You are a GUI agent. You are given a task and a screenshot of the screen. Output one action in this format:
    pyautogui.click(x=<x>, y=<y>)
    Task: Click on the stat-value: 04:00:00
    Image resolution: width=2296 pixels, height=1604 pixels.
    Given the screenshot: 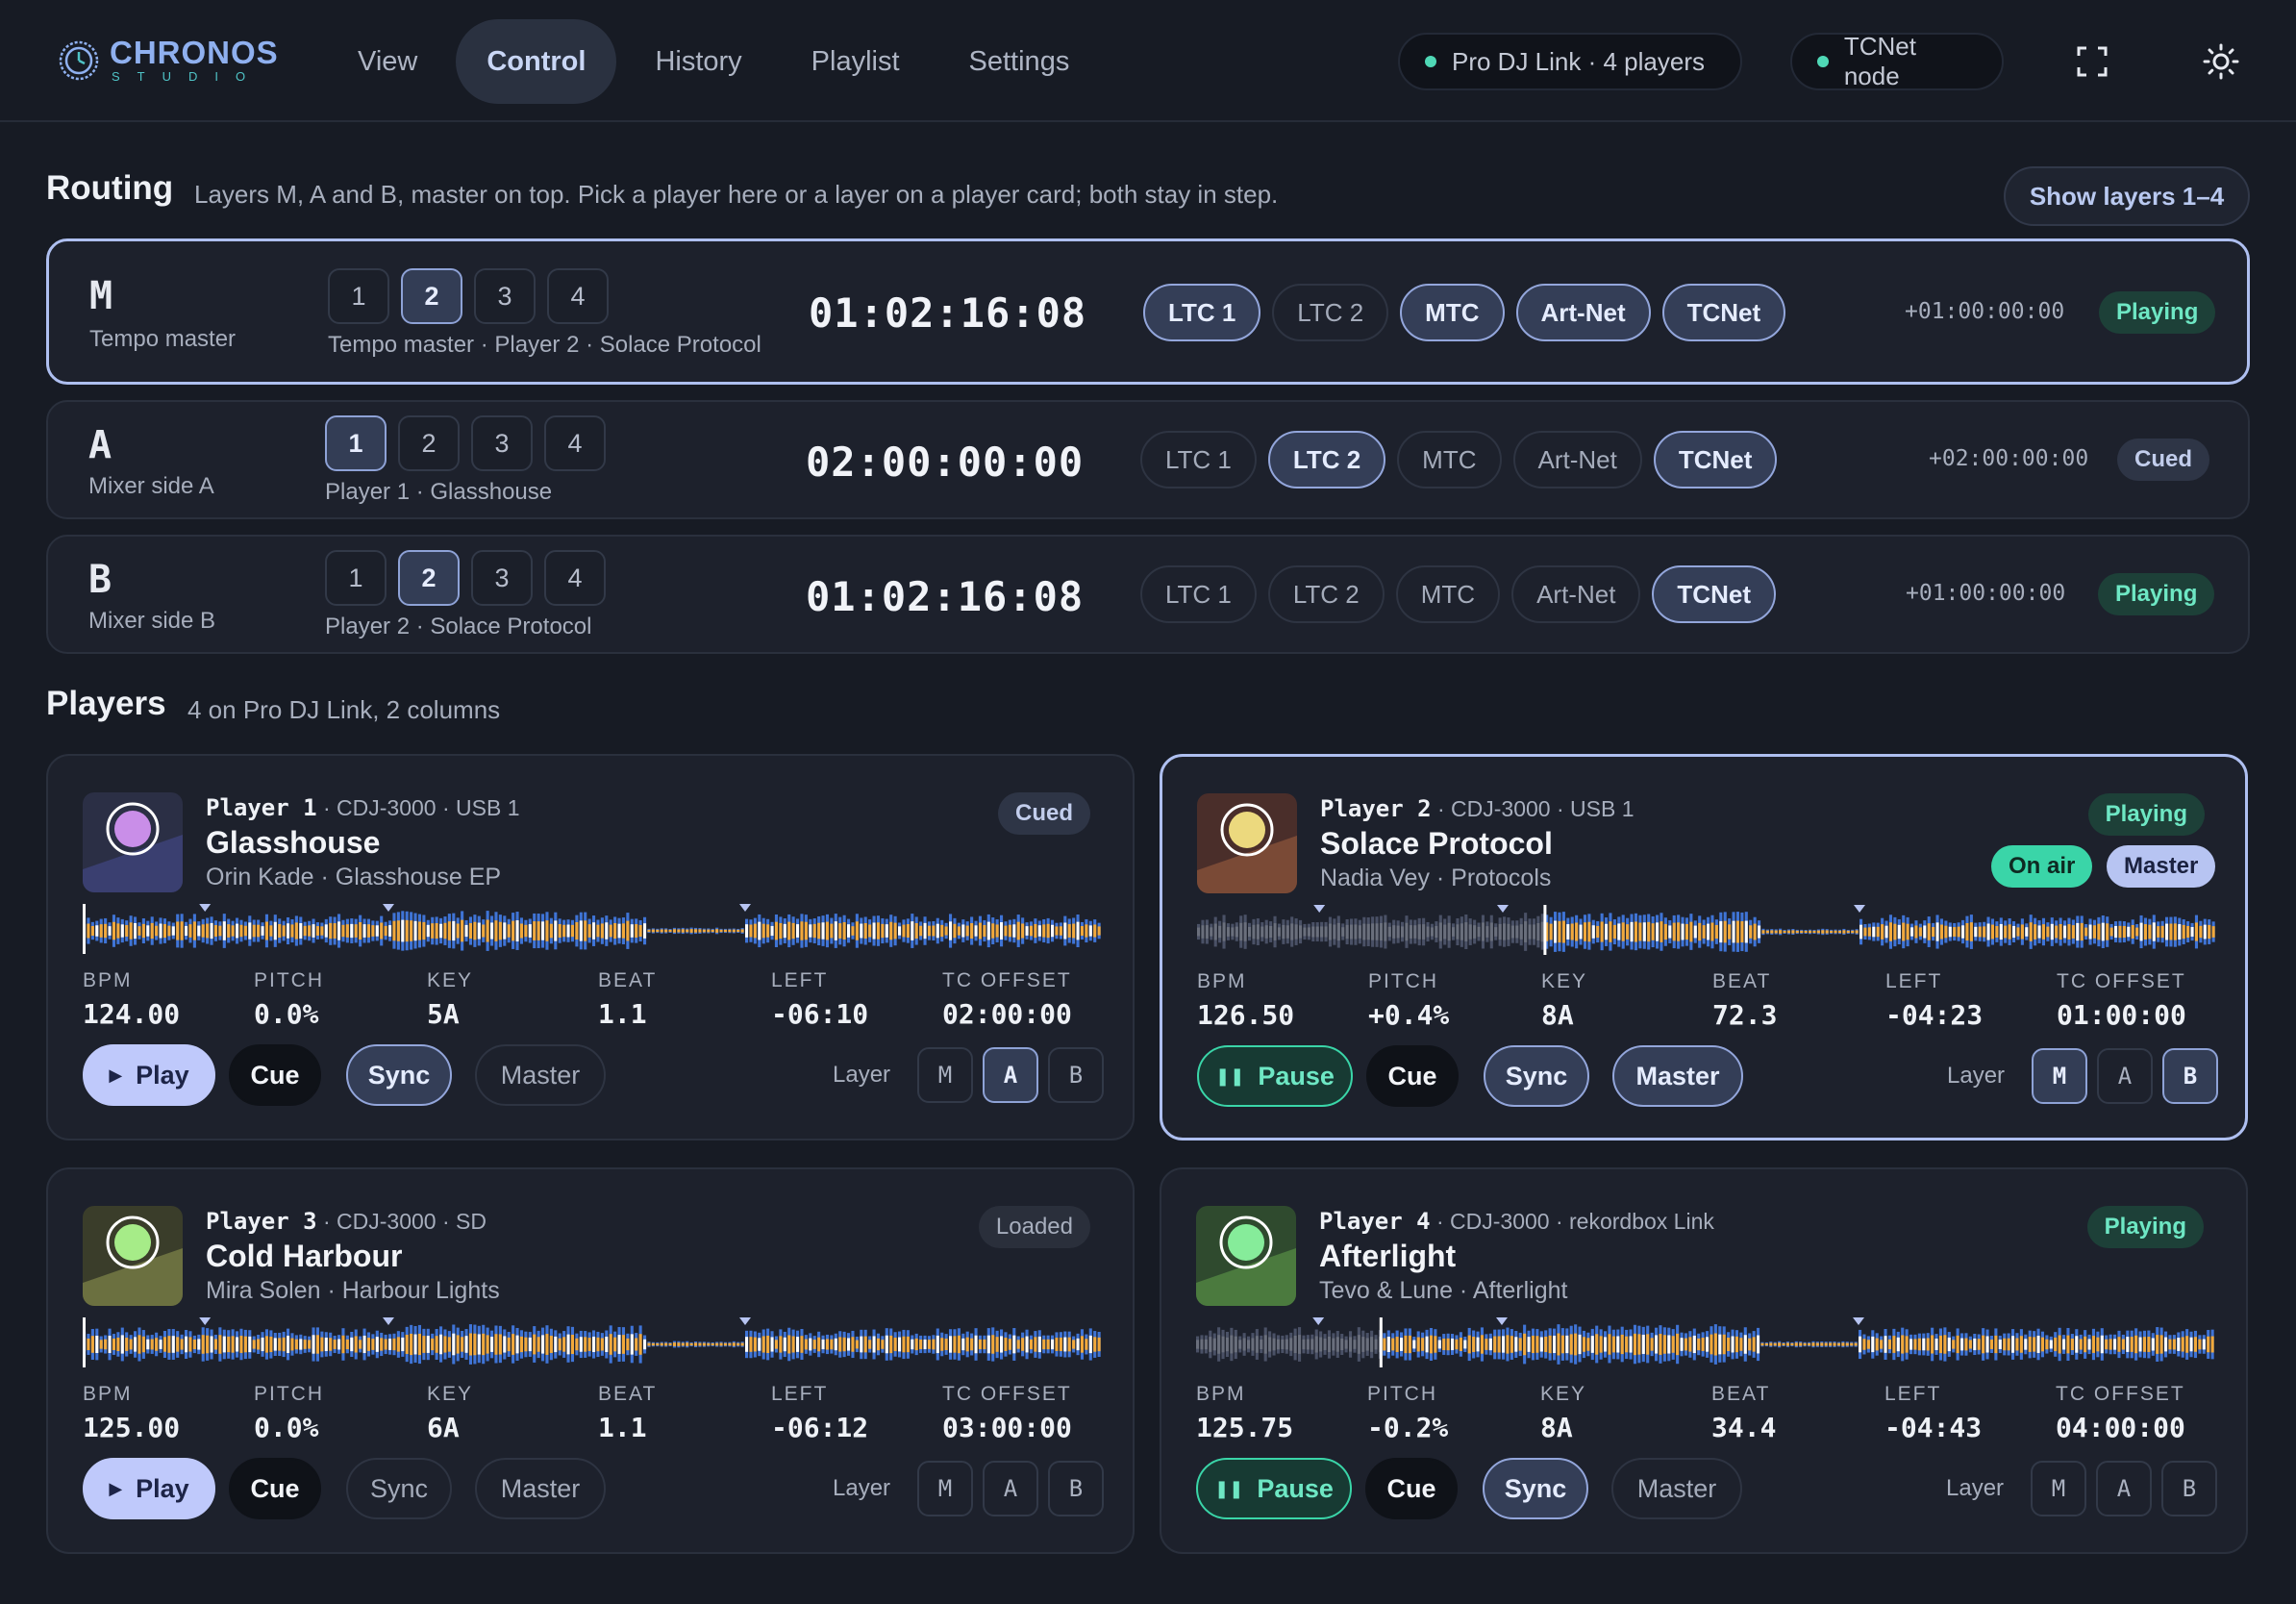 What is the action you would take?
    pyautogui.click(x=2120, y=1427)
    